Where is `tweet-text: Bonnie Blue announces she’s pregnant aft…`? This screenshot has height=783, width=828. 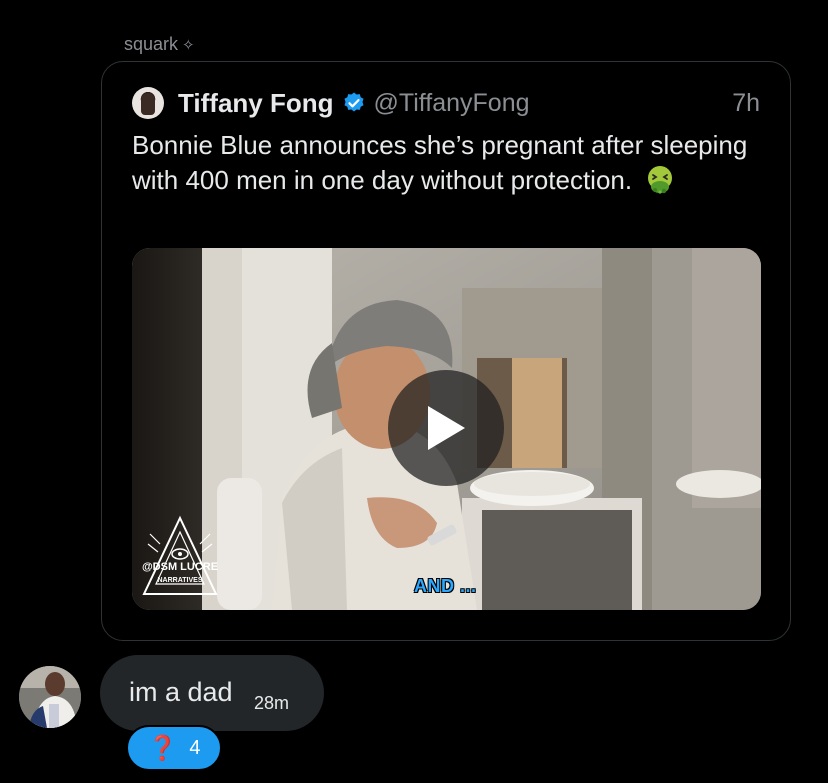 tweet-text: Bonnie Blue announces she’s pregnant aft… is located at coordinates (442, 163).